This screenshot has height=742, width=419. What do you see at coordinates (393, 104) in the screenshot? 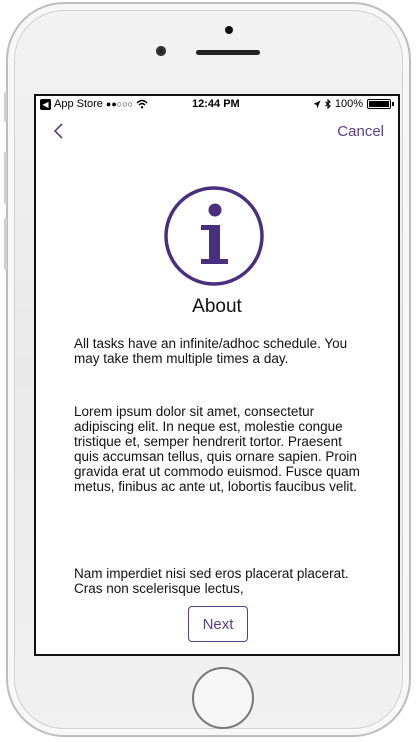
I see `battery-tip` at bounding box center [393, 104].